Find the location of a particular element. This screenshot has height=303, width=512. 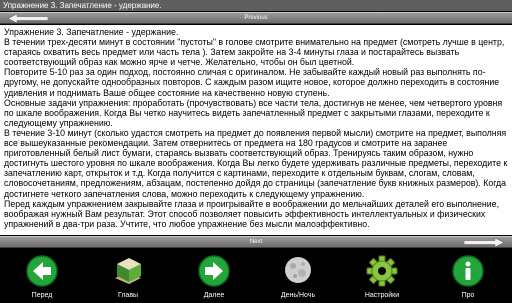

about-button: Про is located at coordinates (468, 276).